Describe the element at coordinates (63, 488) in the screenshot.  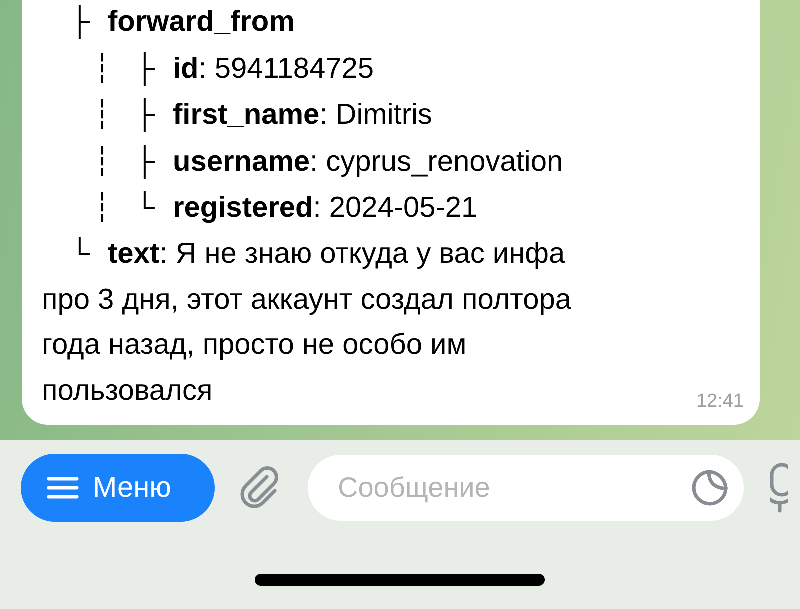
I see `menu-icon` at that location.